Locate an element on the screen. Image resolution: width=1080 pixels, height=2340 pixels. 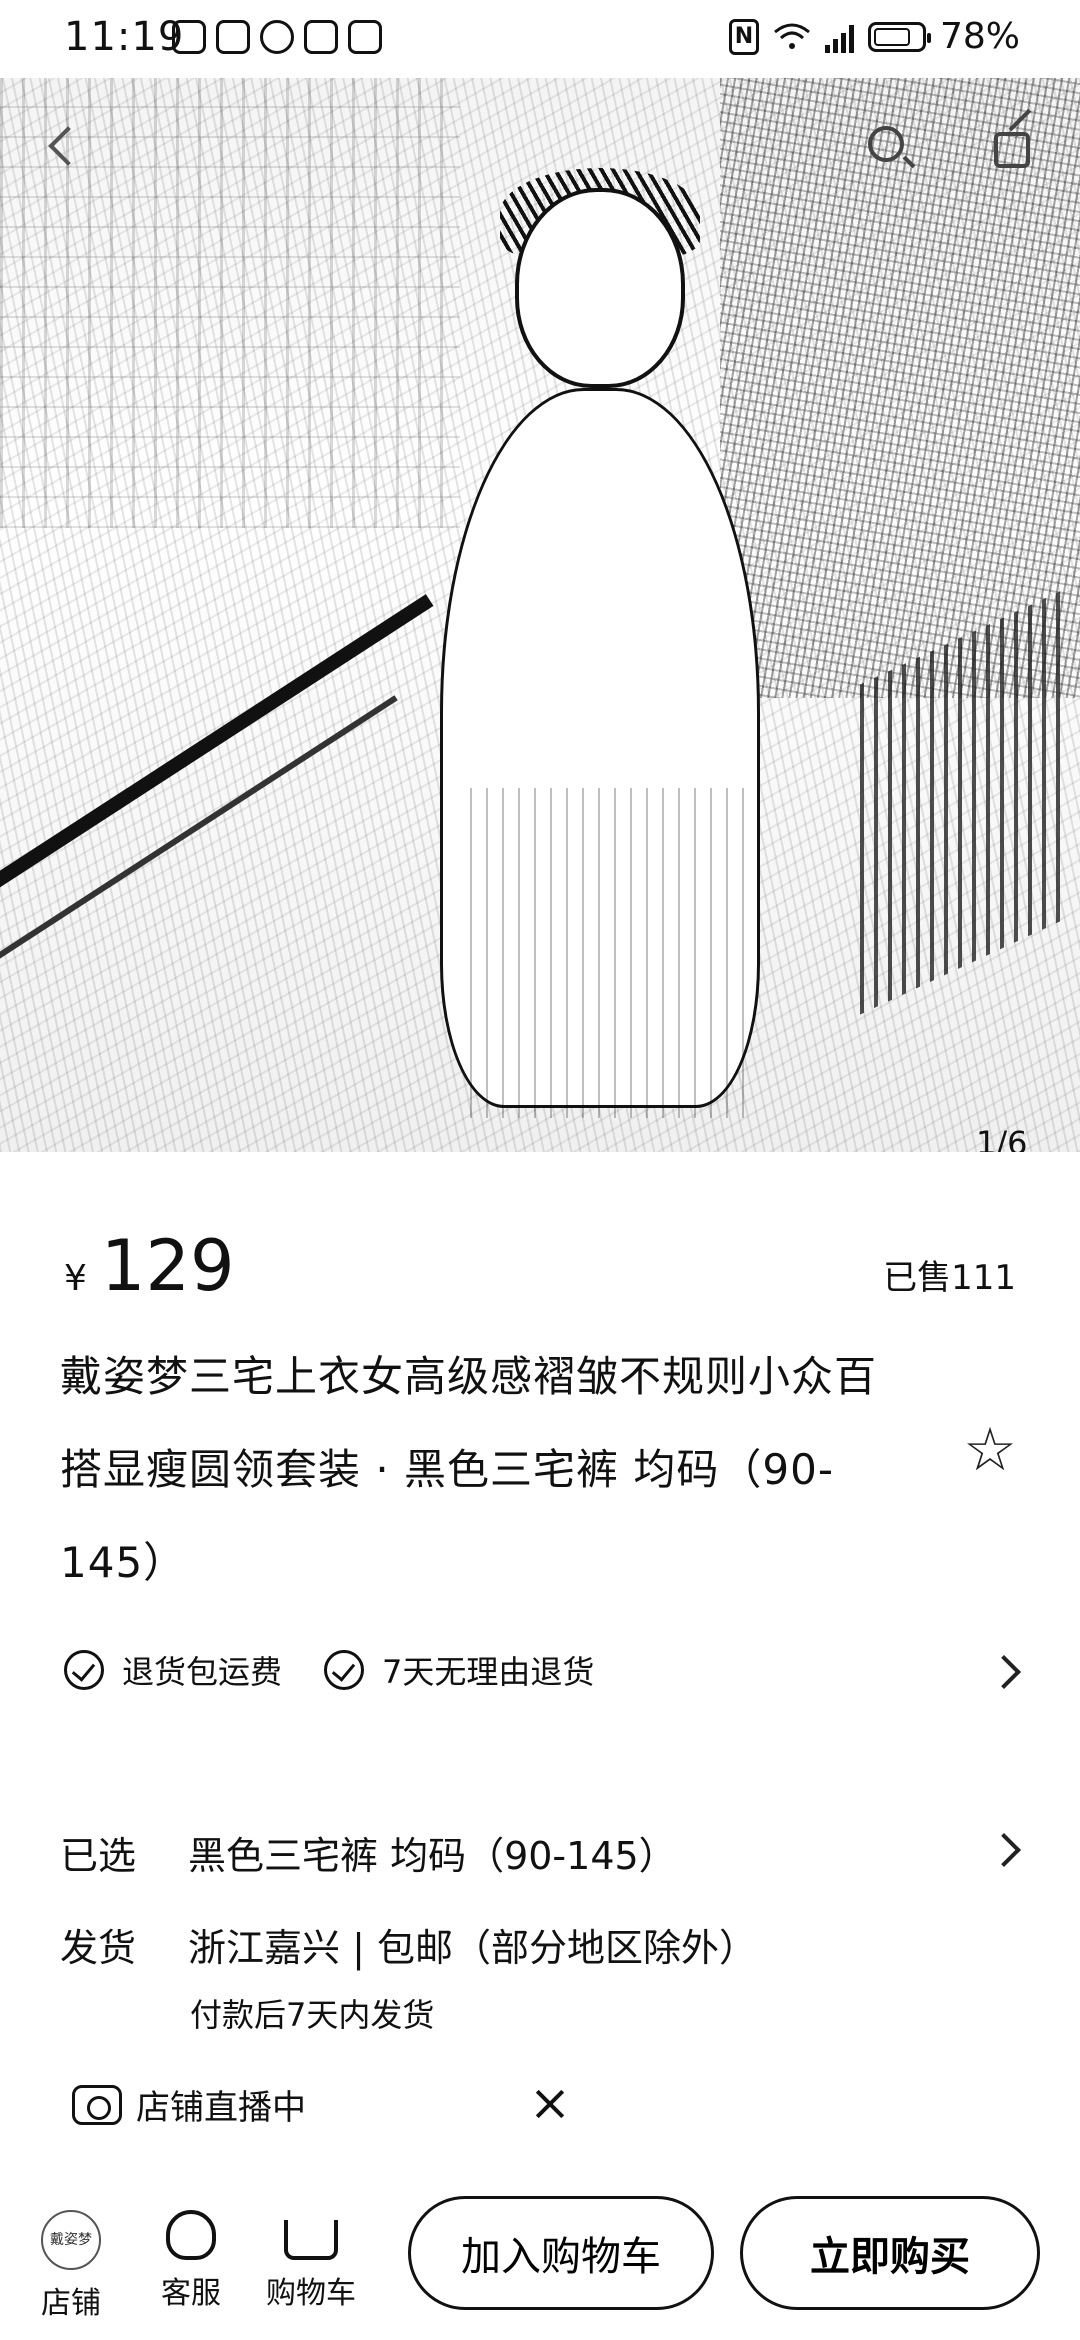
live-label: 店铺直播中 is located at coordinates (221, 2108).